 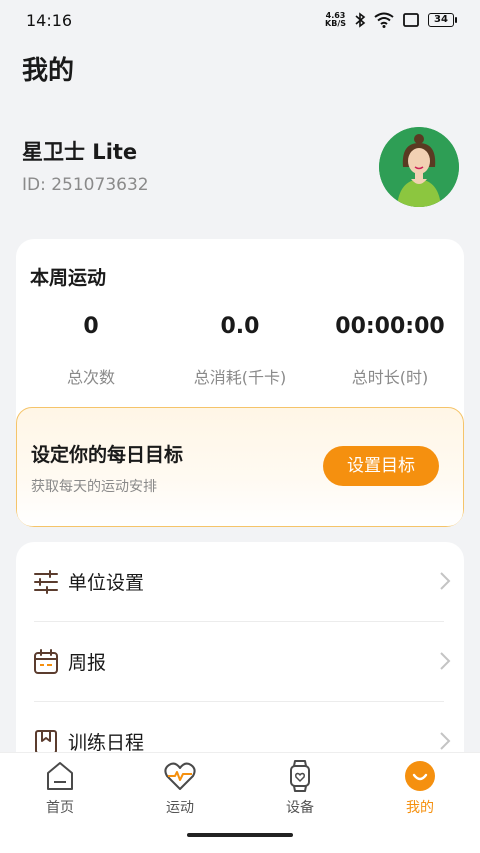 What do you see at coordinates (60, 776) in the screenshot?
I see `home-icon` at bounding box center [60, 776].